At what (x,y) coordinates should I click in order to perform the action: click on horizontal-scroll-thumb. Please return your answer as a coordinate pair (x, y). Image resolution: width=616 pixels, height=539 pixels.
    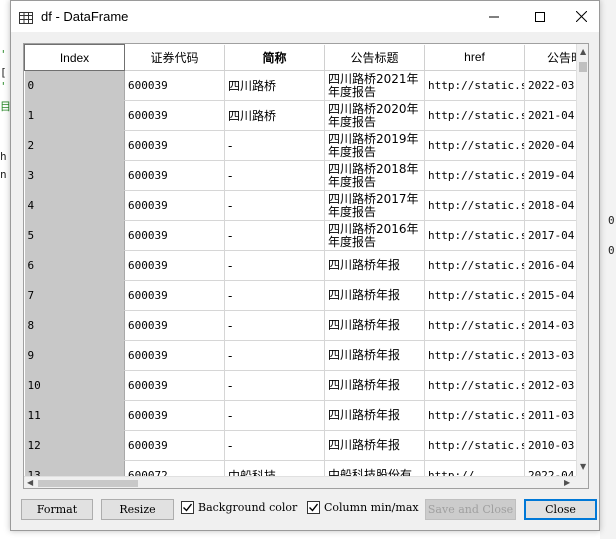
    Looking at the image, I should click on (88, 483).